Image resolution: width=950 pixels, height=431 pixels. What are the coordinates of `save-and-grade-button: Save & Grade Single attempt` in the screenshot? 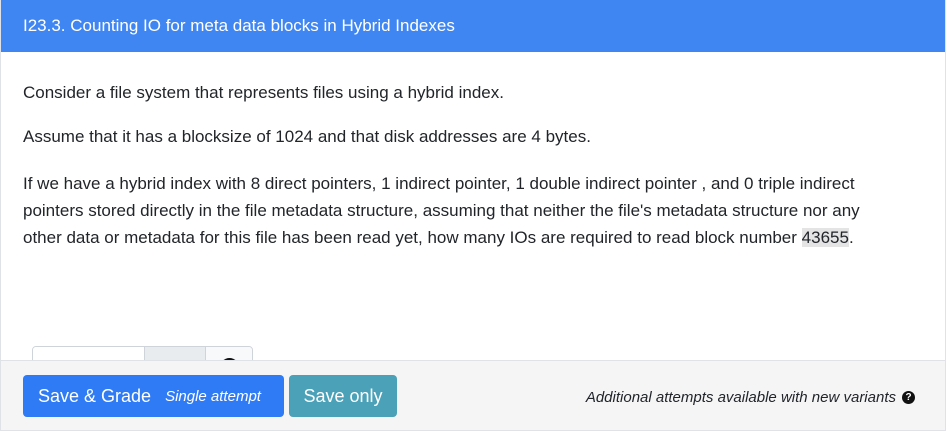 It's located at (153, 396).